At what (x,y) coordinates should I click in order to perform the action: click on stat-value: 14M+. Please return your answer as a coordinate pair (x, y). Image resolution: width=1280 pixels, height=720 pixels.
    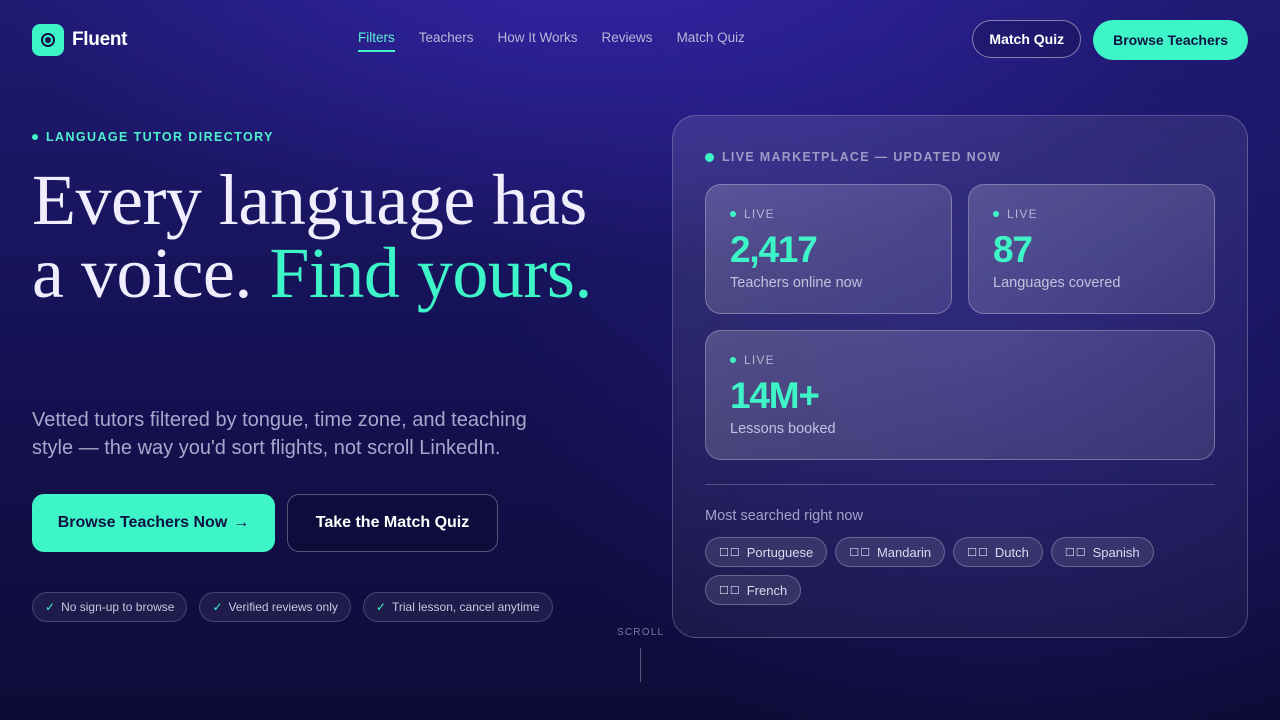
    Looking at the image, I should click on (775, 395).